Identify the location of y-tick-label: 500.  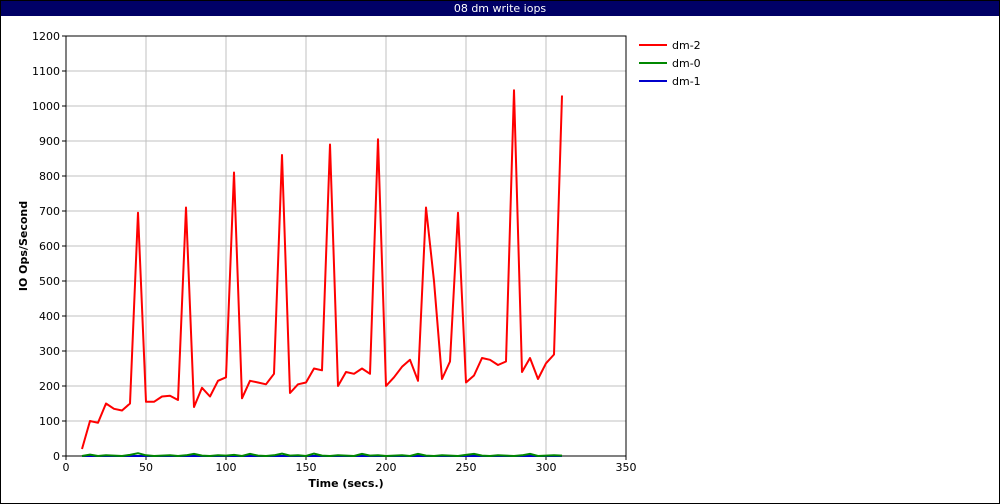
(49, 281).